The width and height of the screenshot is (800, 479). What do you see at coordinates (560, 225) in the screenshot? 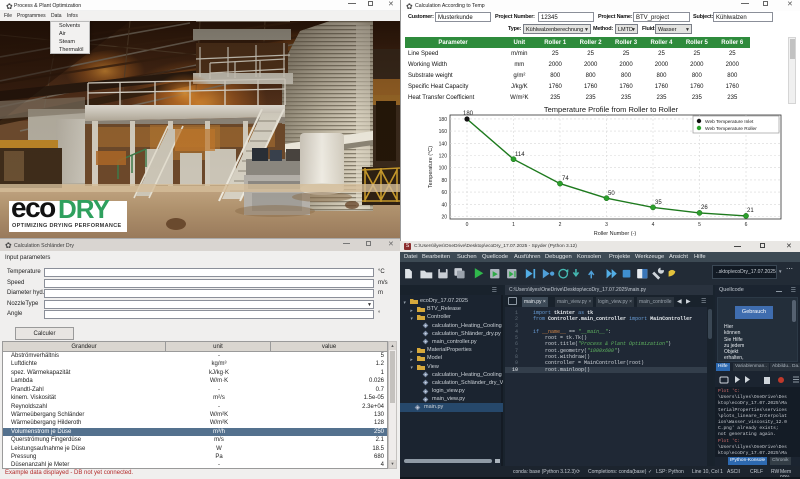
I see `svg-text: 2` at bounding box center [560, 225].